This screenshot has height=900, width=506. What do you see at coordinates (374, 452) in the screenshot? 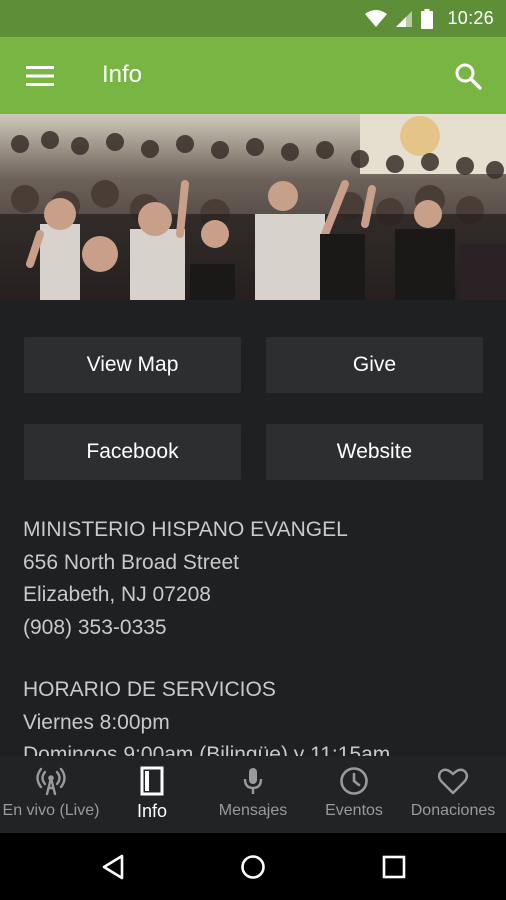
I see `website-button: Website` at bounding box center [374, 452].